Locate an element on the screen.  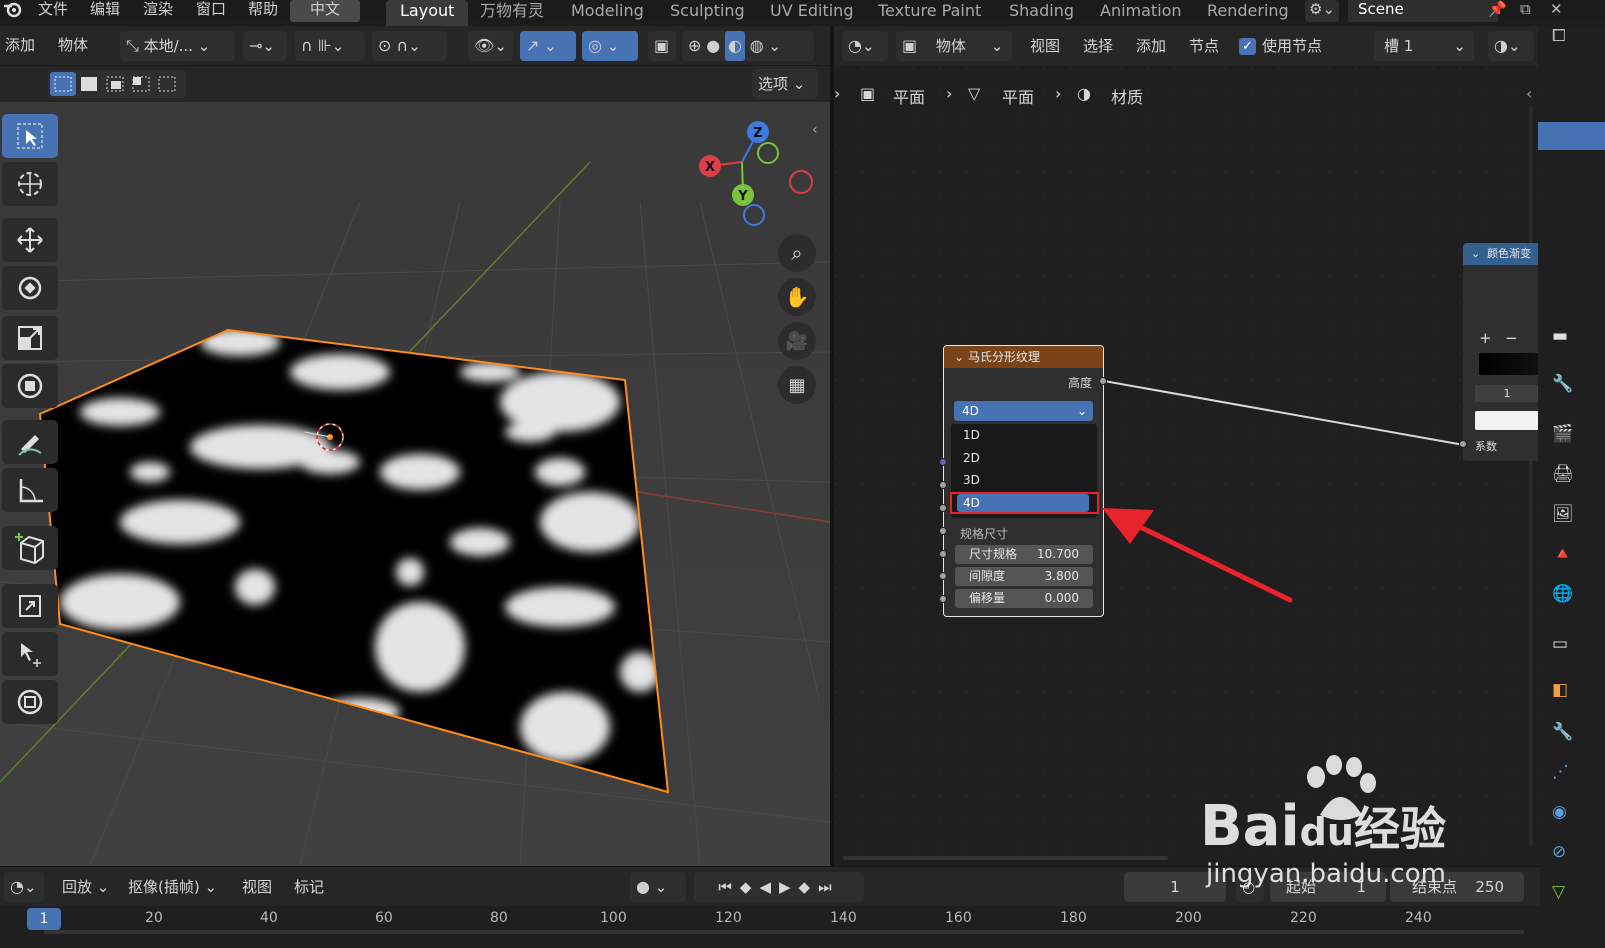
lacunarity-field: 间隙度 3.800 is located at coordinates (1024, 576).